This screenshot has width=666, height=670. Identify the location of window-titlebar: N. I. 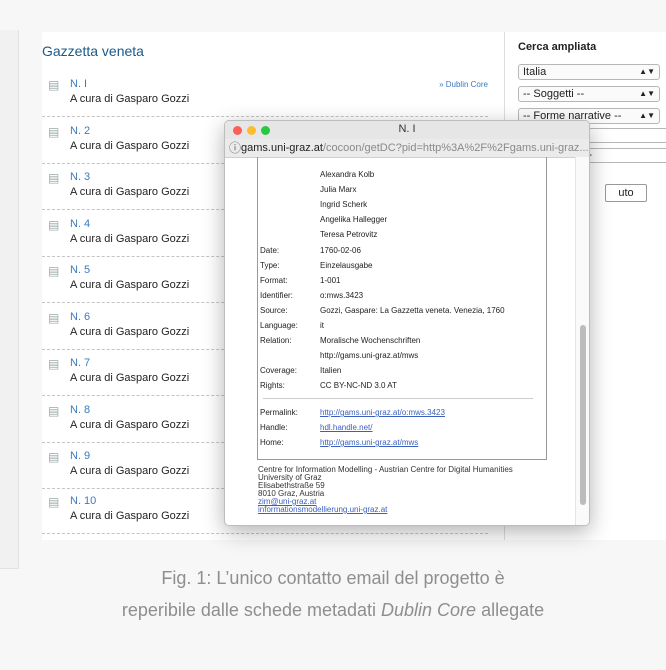
(407, 130).